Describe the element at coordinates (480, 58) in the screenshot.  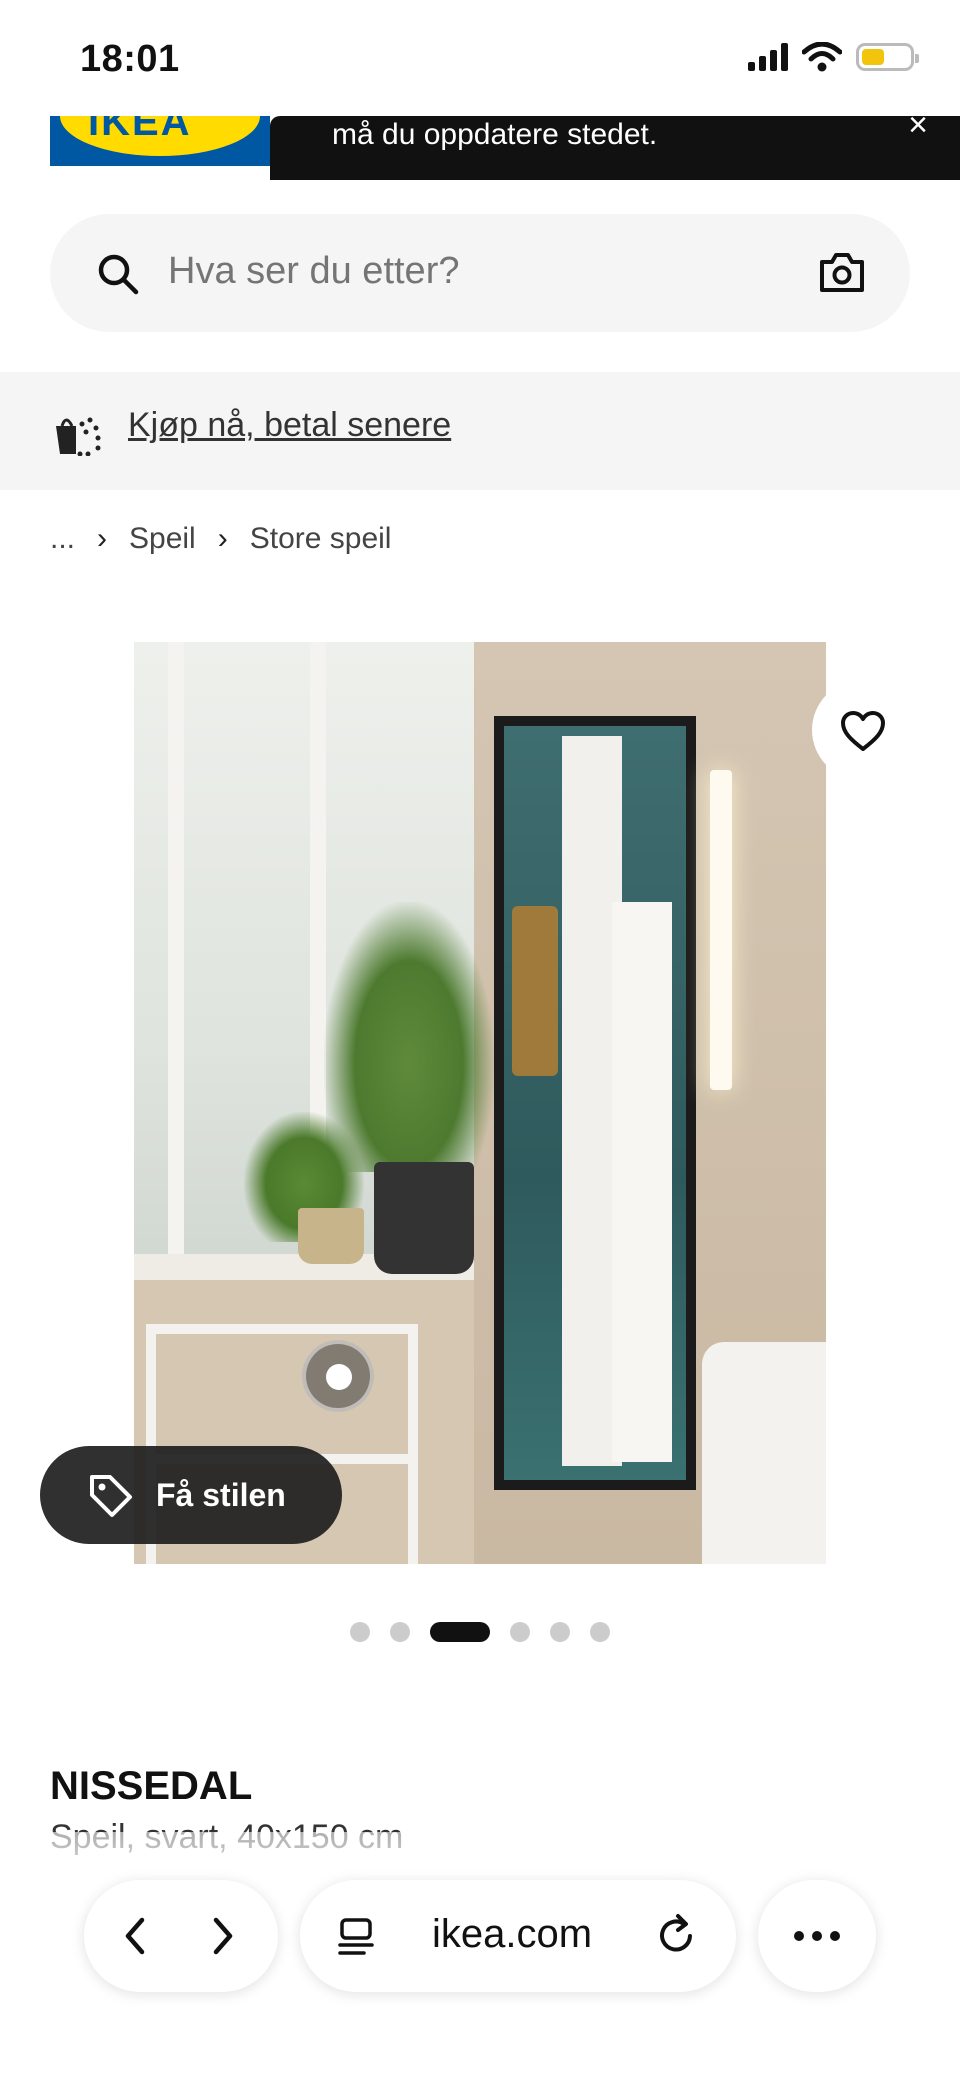
I see `status-bar: 18:01` at that location.